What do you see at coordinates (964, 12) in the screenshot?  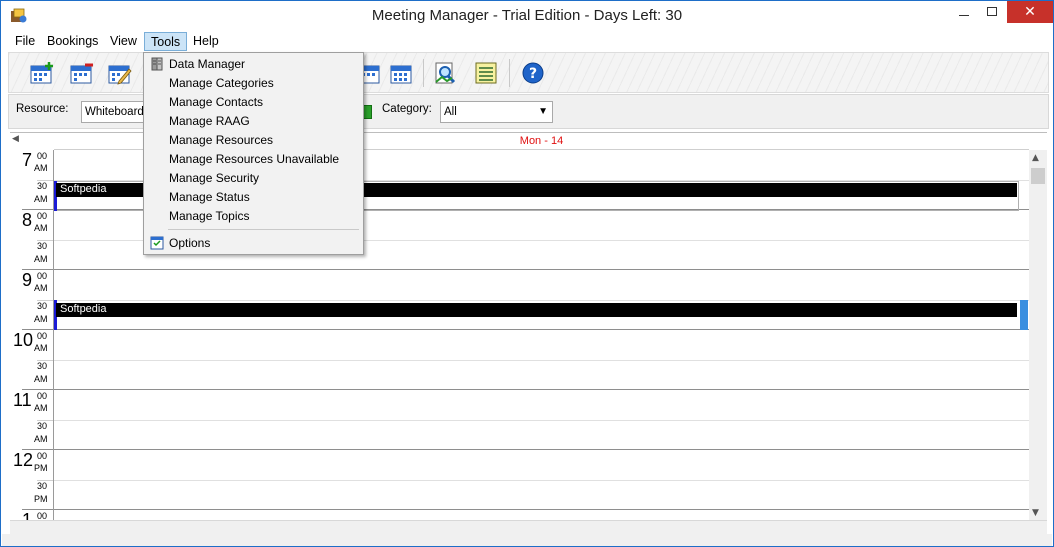 I see `minimize-button` at bounding box center [964, 12].